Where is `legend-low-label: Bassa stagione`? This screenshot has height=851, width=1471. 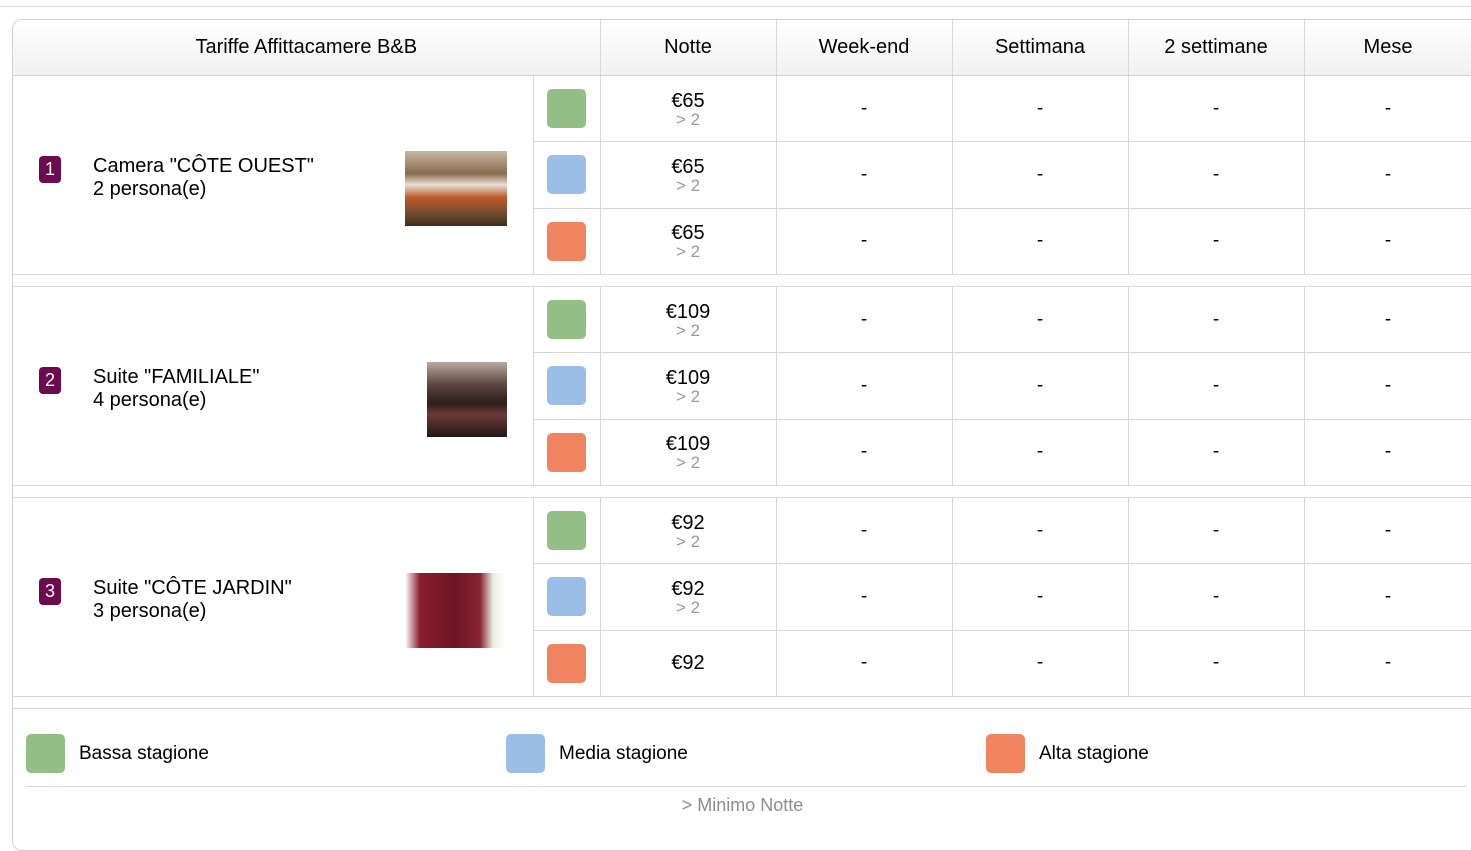 legend-low-label: Bassa stagione is located at coordinates (144, 753).